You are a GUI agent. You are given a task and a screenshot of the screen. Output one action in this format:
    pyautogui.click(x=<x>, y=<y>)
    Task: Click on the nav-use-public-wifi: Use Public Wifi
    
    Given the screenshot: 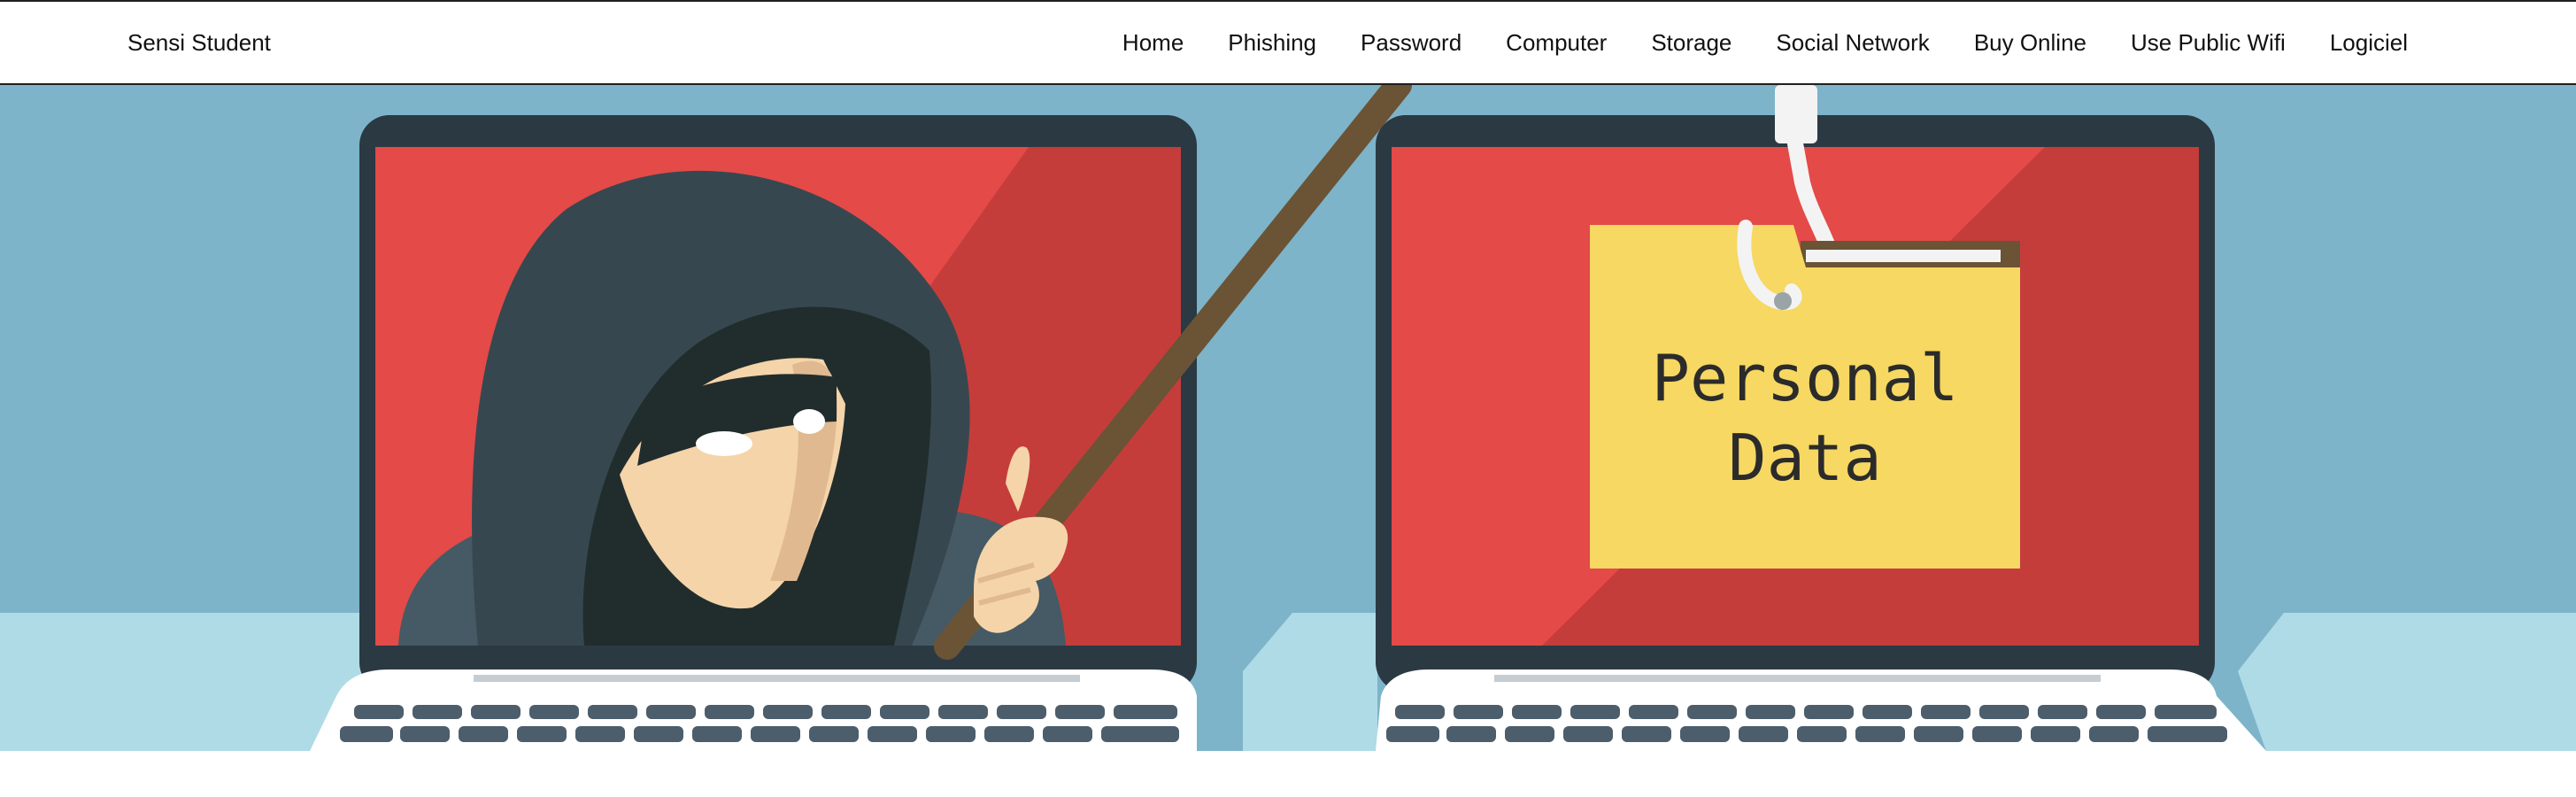 What is the action you would take?
    pyautogui.click(x=2208, y=42)
    